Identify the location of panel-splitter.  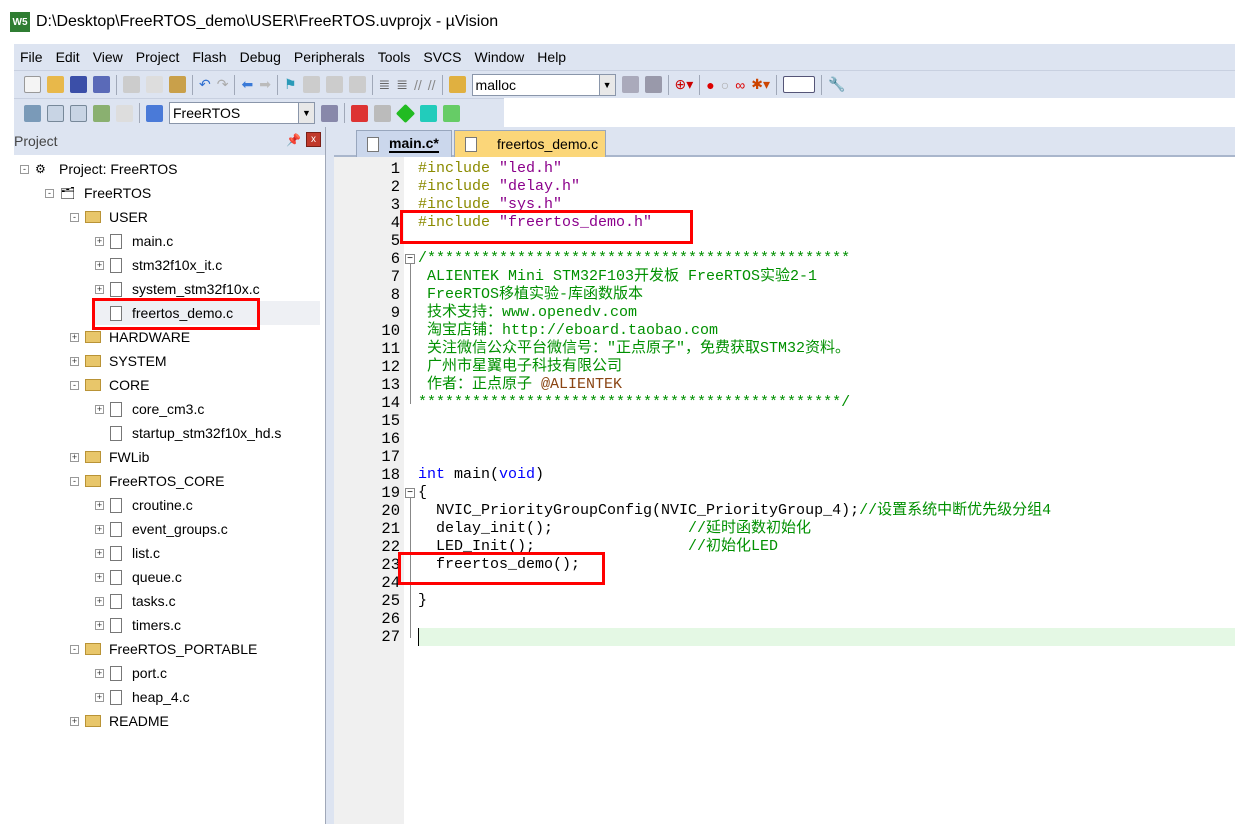
(330, 475).